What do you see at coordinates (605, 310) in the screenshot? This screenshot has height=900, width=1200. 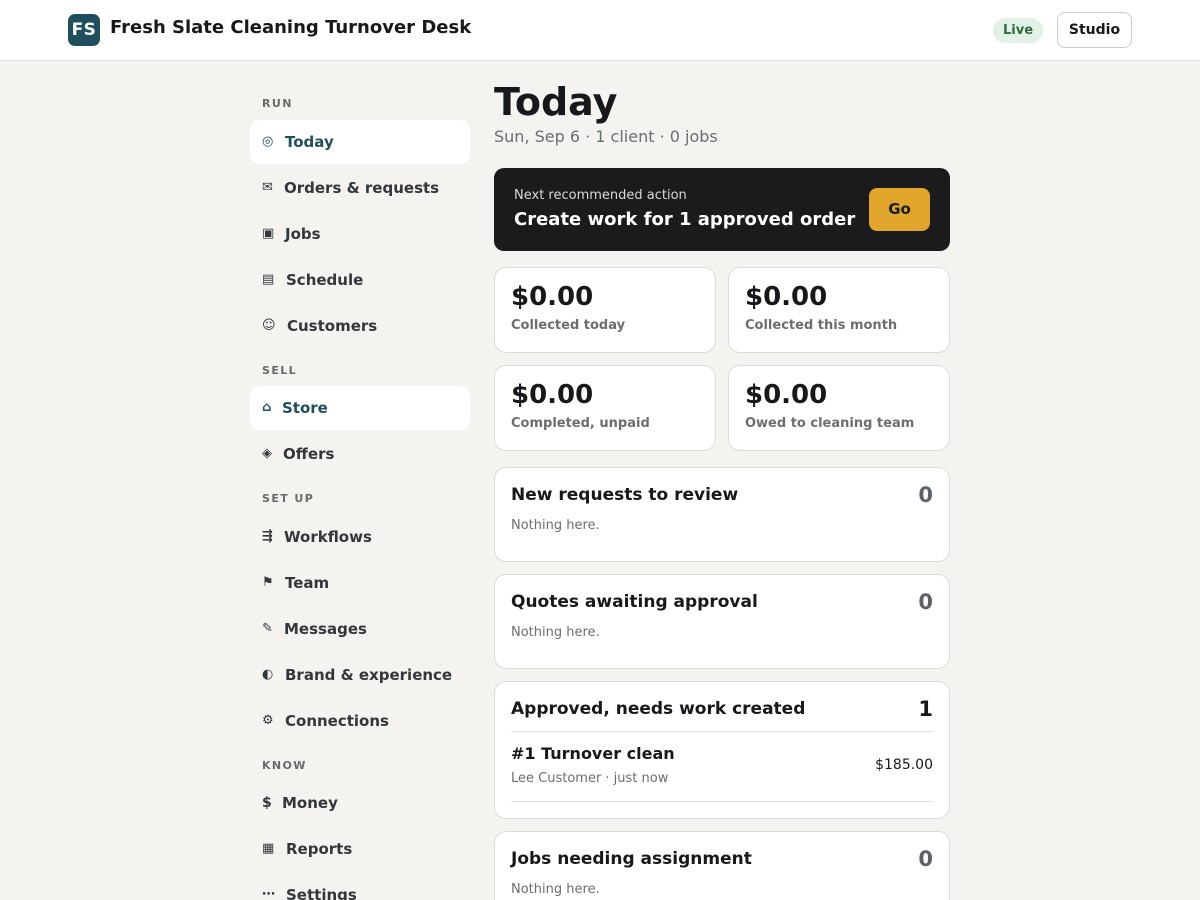 I see `stat-collected-today: $0.00 Collected today` at bounding box center [605, 310].